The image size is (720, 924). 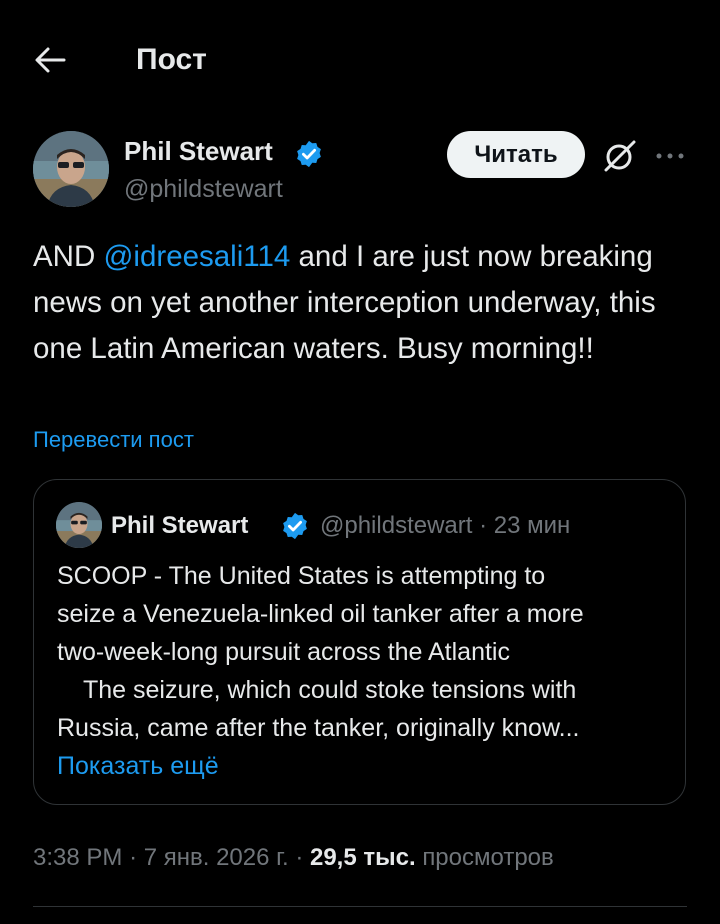 I want to click on quote-meta: @phildstewart · 23 мин, so click(x=445, y=526).